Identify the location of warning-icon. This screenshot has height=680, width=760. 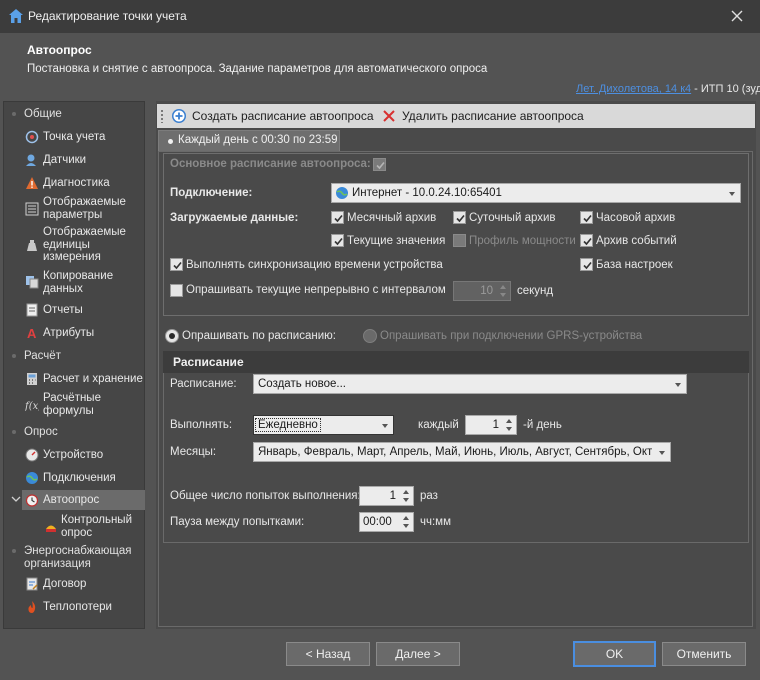
(32, 183).